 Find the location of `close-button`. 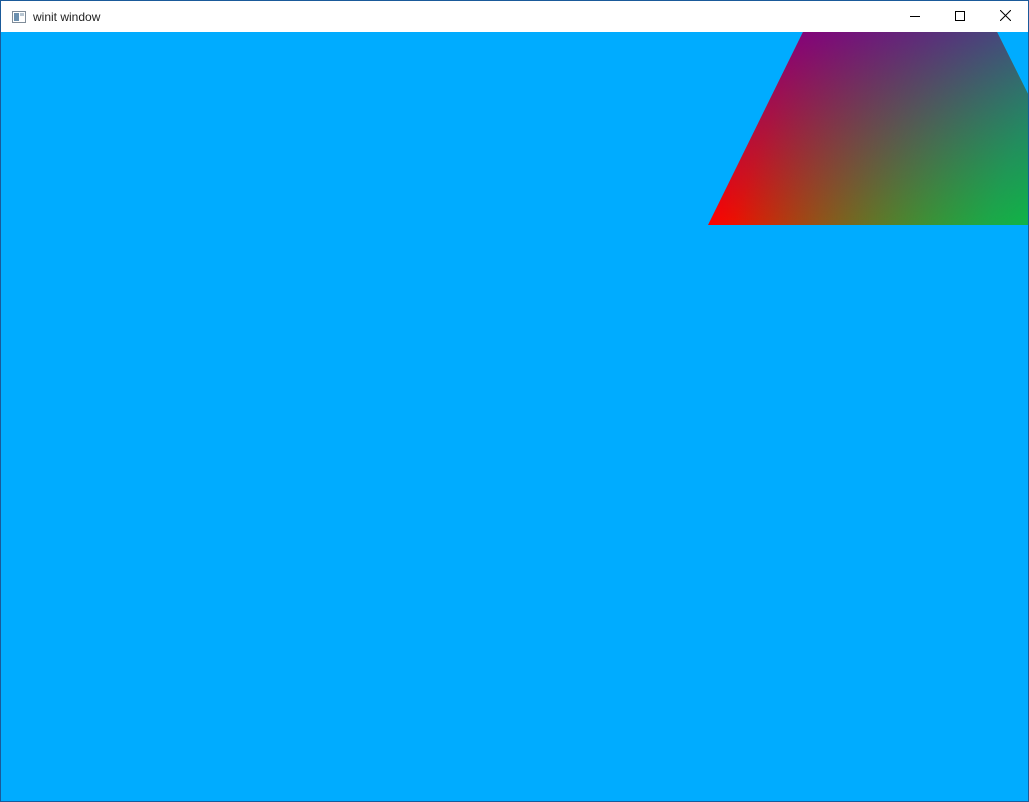

close-button is located at coordinates (1005, 16).